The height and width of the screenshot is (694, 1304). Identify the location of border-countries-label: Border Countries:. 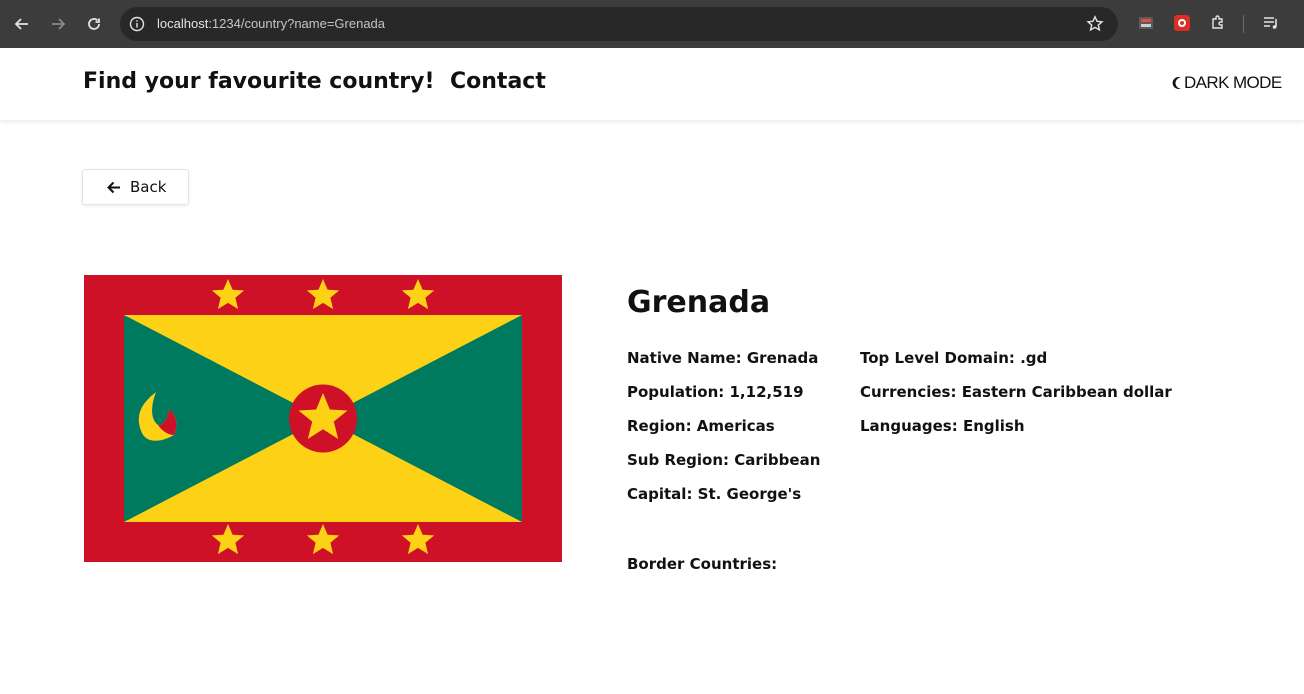
(702, 564).